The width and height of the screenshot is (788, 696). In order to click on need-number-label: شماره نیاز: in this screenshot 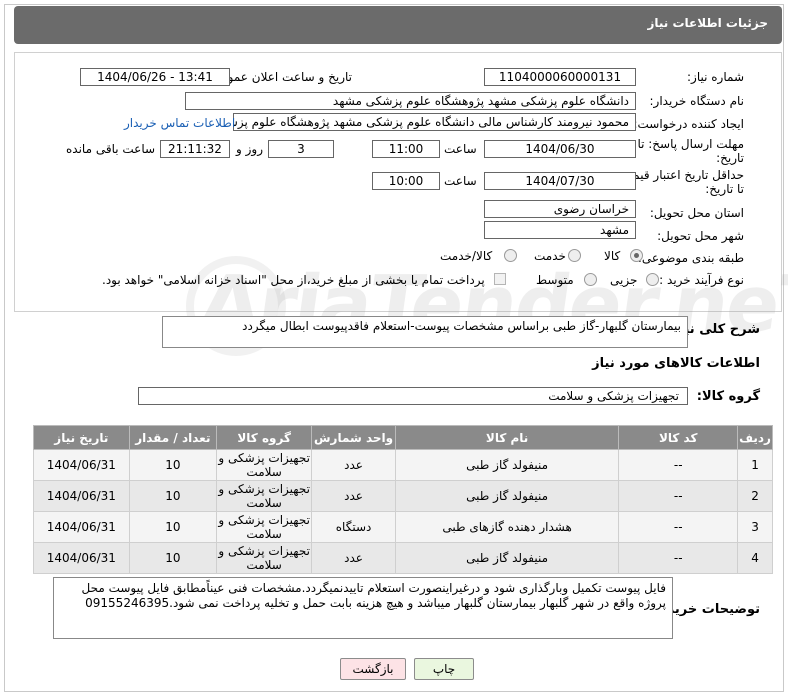, I will do `click(715, 77)`.